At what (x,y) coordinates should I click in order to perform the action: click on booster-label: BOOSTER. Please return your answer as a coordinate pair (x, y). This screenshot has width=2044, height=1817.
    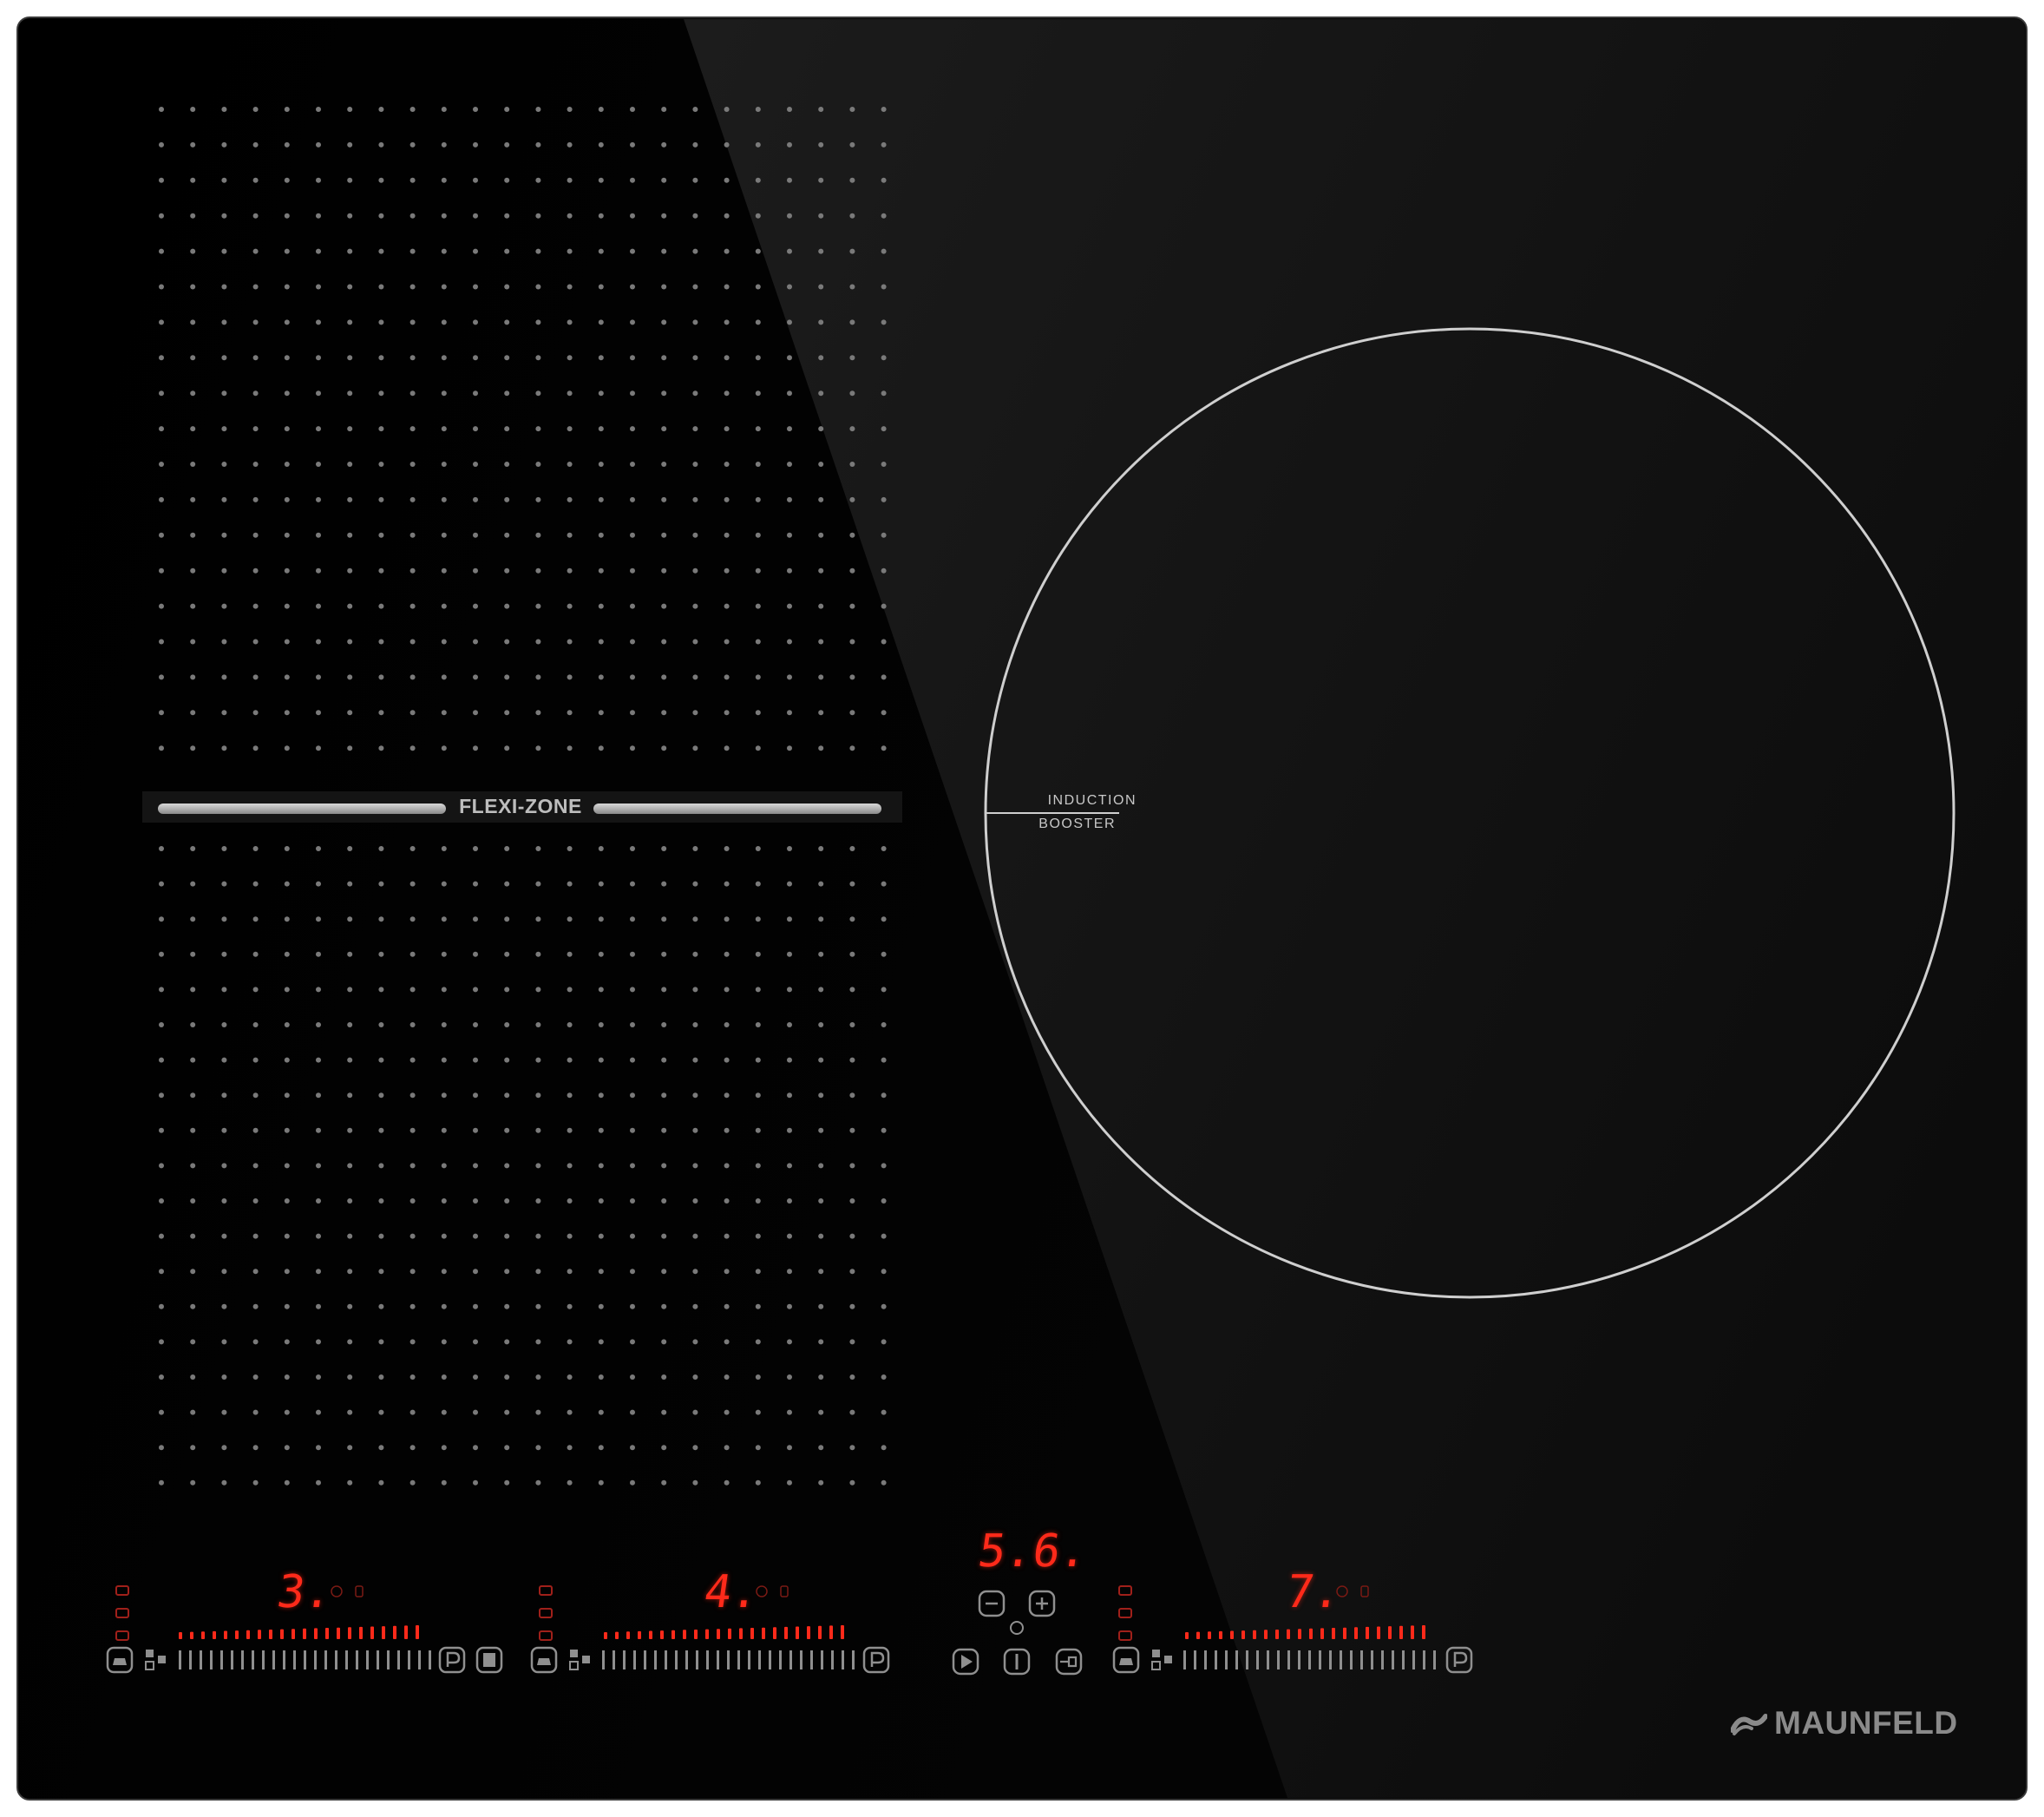
    Looking at the image, I should click on (1077, 824).